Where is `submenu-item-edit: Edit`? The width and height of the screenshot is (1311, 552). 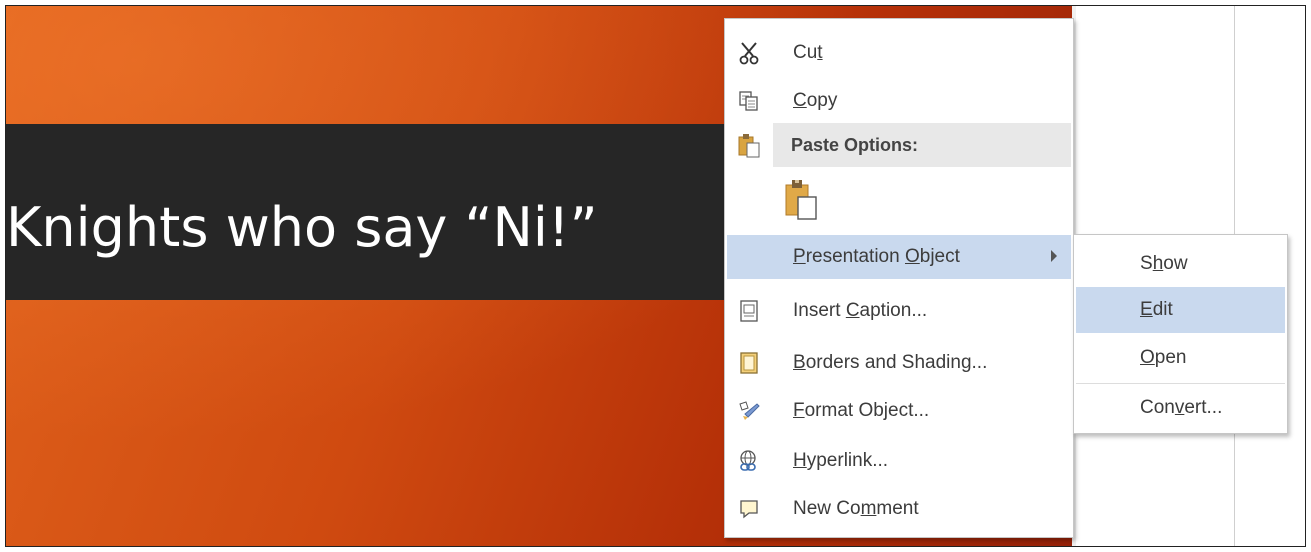 submenu-item-edit: Edit is located at coordinates (1180, 310).